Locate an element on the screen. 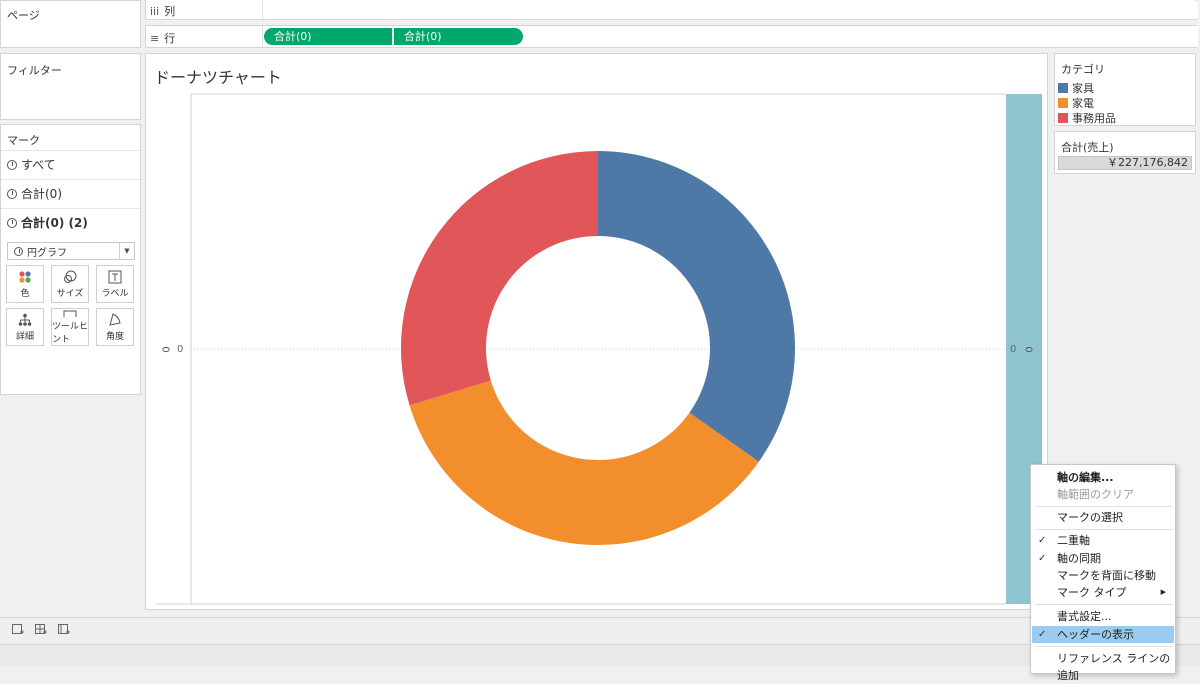  tooltip-bubble-icon is located at coordinates (70, 313).